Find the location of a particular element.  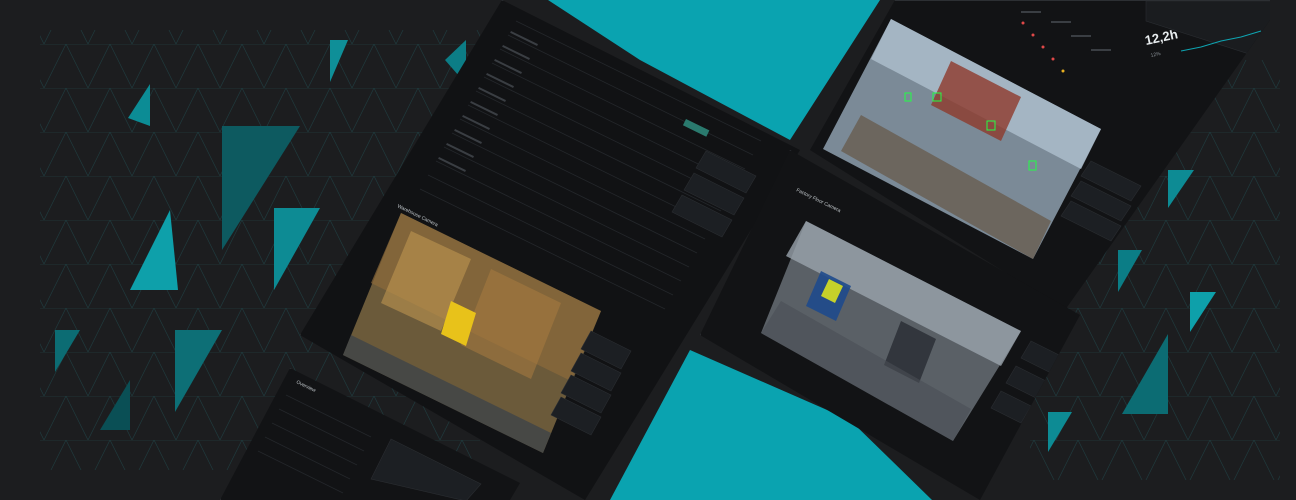

factory-title: Factory Floor Camera is located at coordinates (818, 200).